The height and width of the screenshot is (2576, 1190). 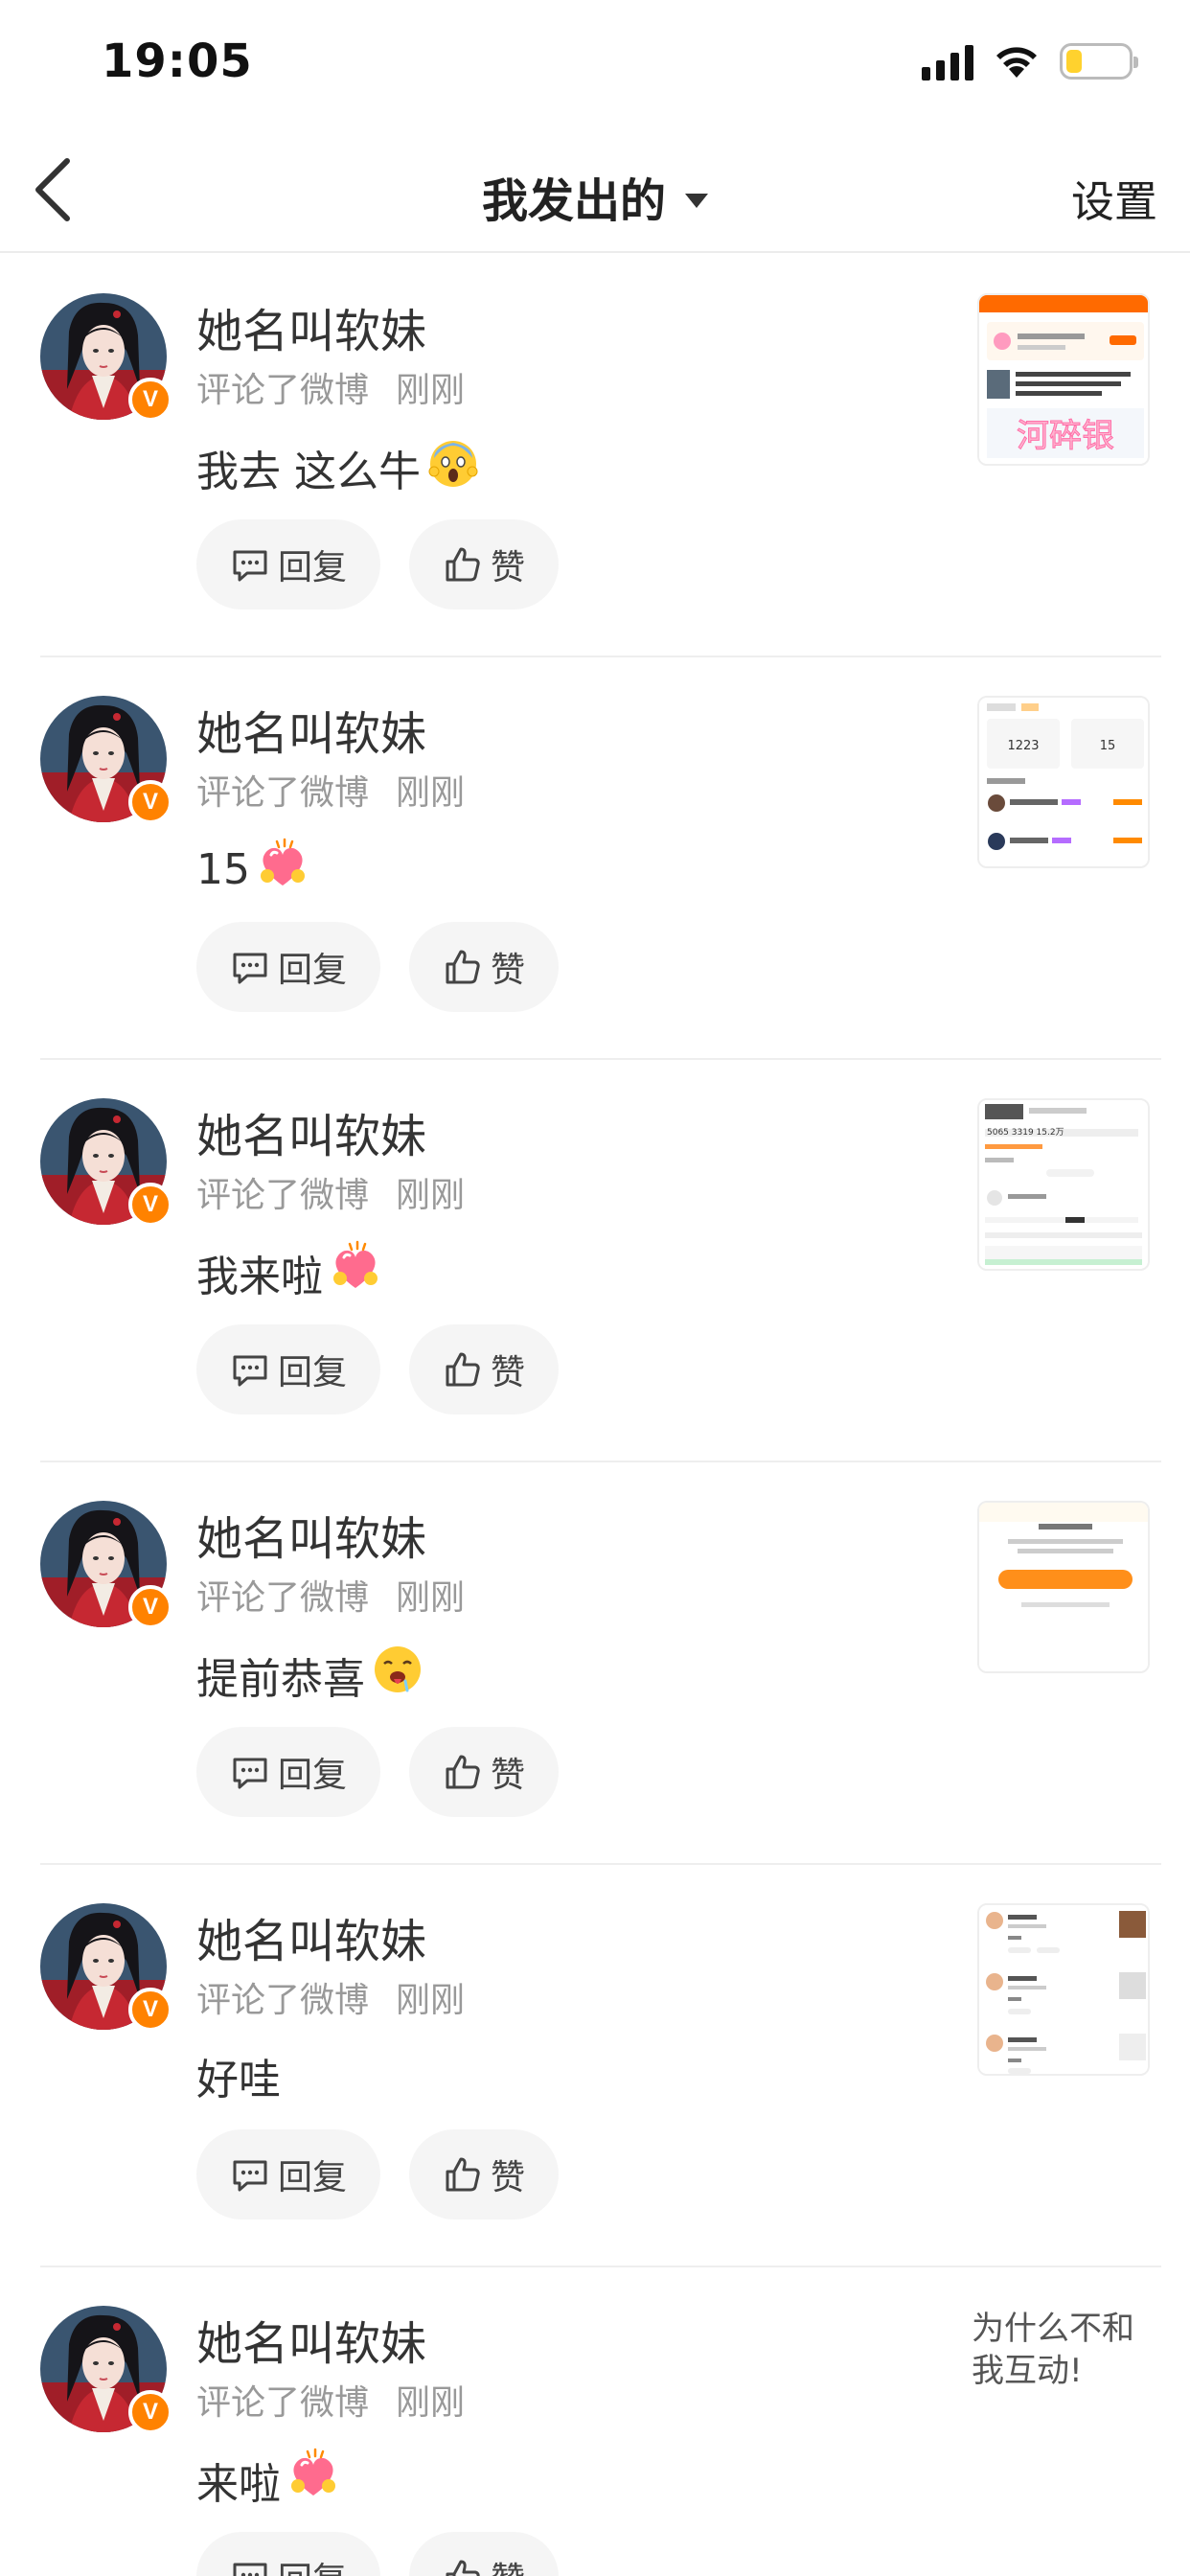 I want to click on comment-body: 我来啦, so click(x=259, y=1276).